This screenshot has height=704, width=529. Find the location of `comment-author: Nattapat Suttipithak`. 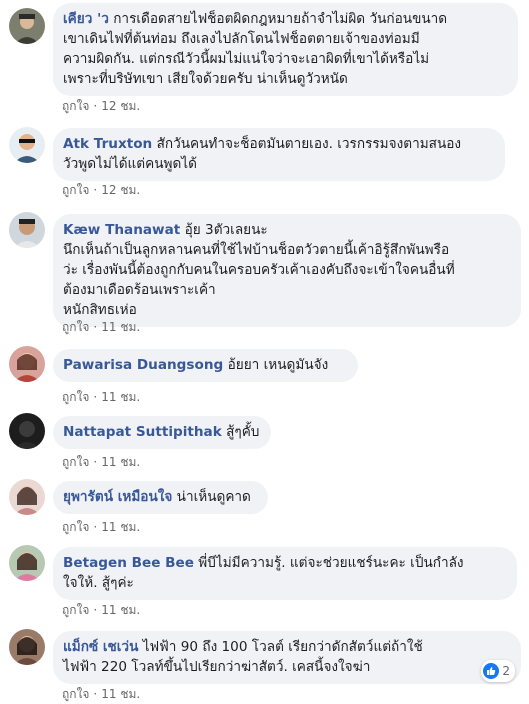

comment-author: Nattapat Suttipithak is located at coordinates (142, 432).